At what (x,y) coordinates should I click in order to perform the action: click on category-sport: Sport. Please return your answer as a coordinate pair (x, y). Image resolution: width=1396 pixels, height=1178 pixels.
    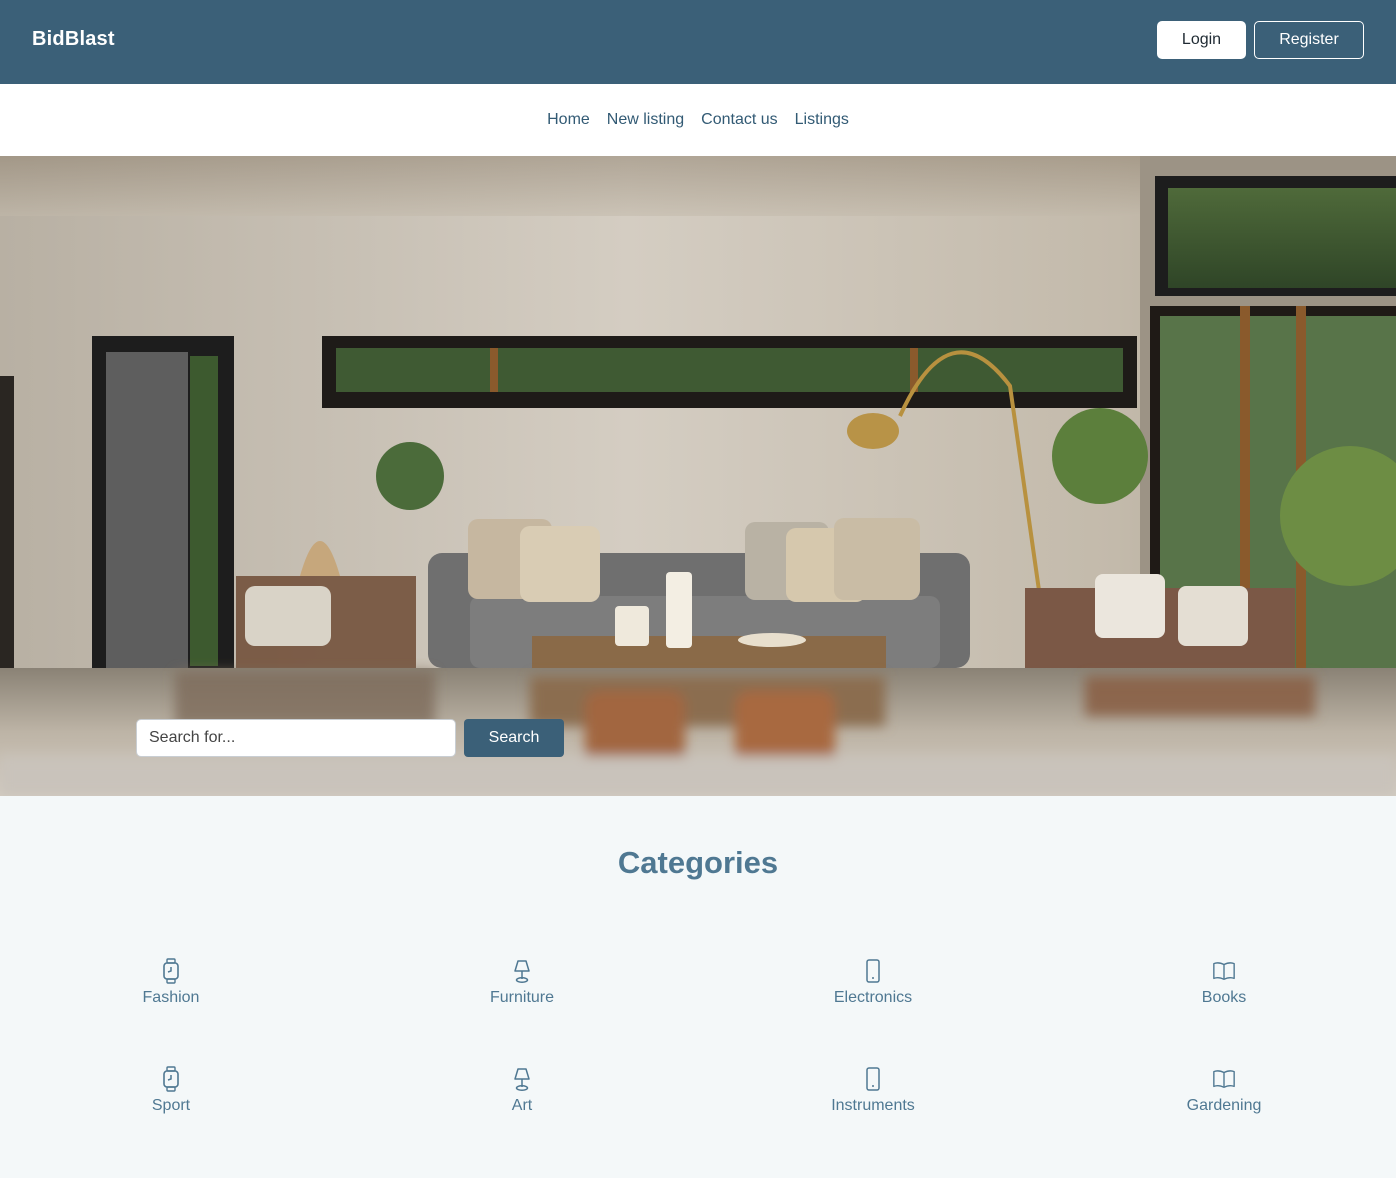
    Looking at the image, I should click on (171, 1096).